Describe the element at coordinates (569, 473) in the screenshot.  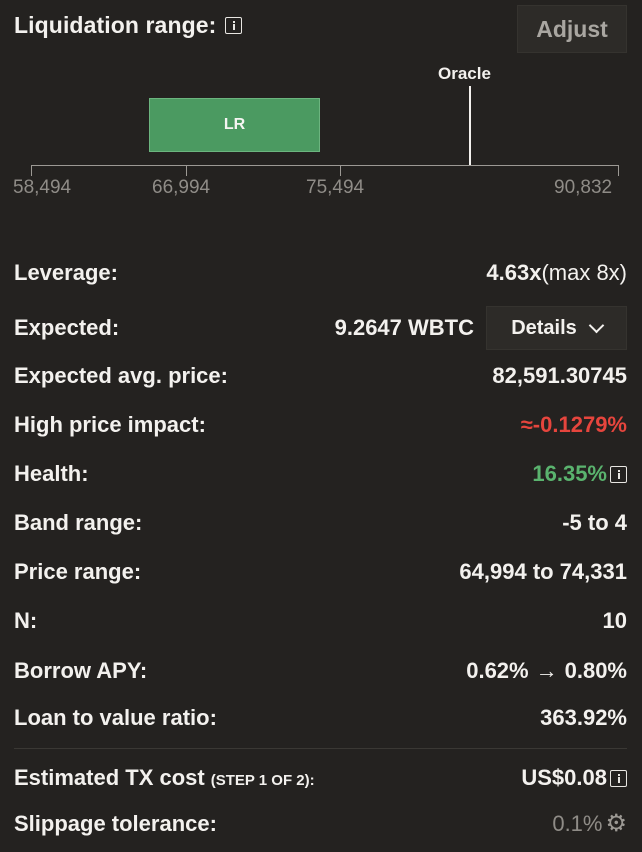
I see `health-percent: 16.35%` at that location.